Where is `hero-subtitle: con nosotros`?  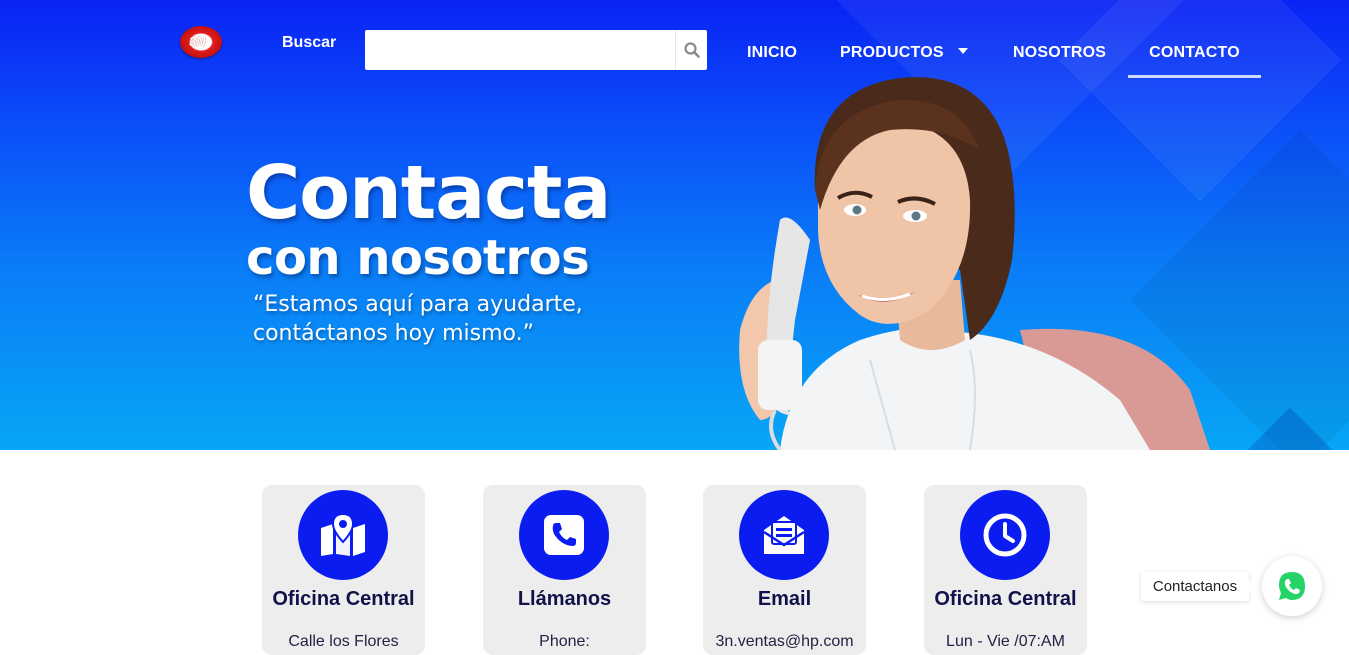 hero-subtitle: con nosotros is located at coordinates (418, 258).